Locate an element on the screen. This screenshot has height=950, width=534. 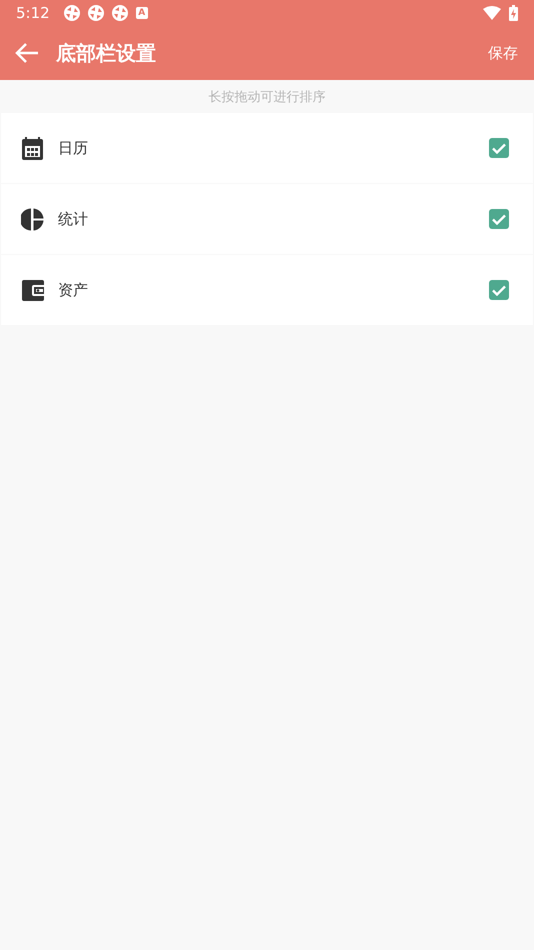
wallet-icon is located at coordinates (33, 290).